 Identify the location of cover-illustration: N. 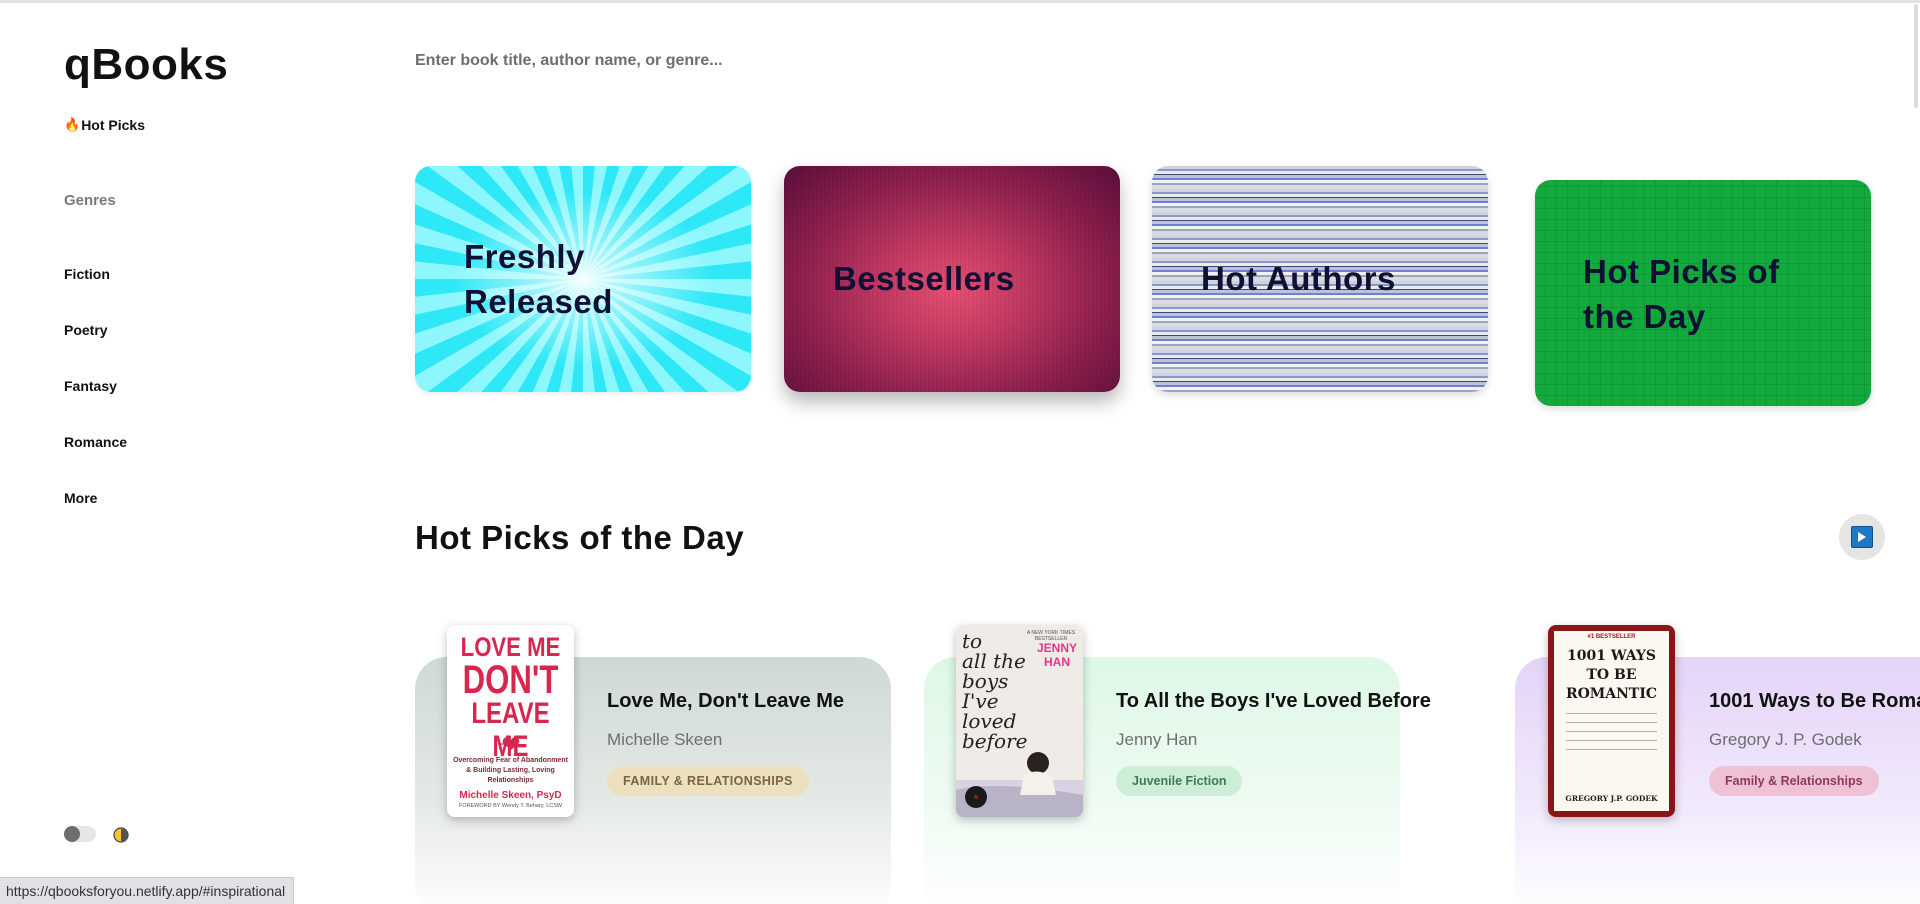
(1019, 784).